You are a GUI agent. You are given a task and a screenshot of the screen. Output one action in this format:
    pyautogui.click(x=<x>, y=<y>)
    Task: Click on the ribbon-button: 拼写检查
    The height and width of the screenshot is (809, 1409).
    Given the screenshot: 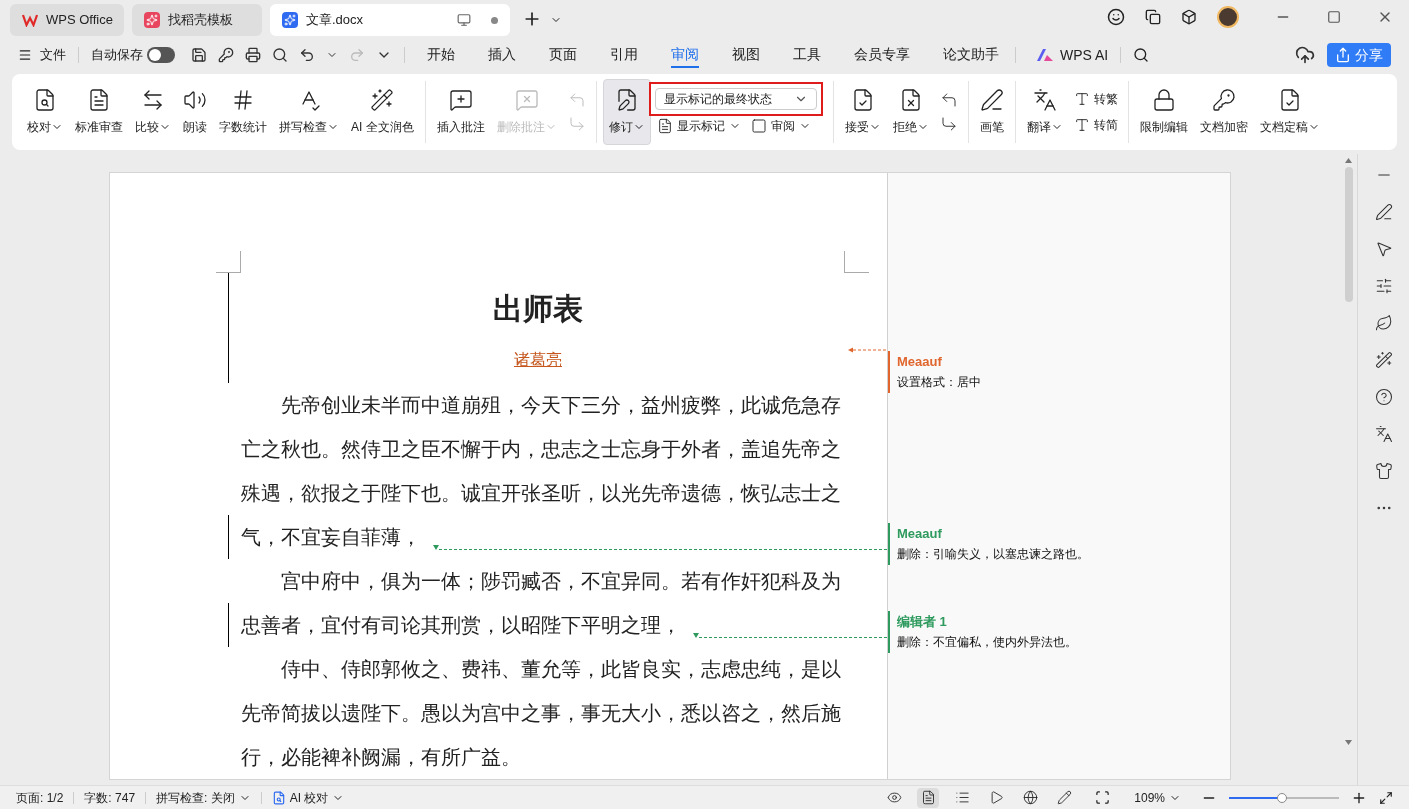 What is the action you would take?
    pyautogui.click(x=309, y=112)
    